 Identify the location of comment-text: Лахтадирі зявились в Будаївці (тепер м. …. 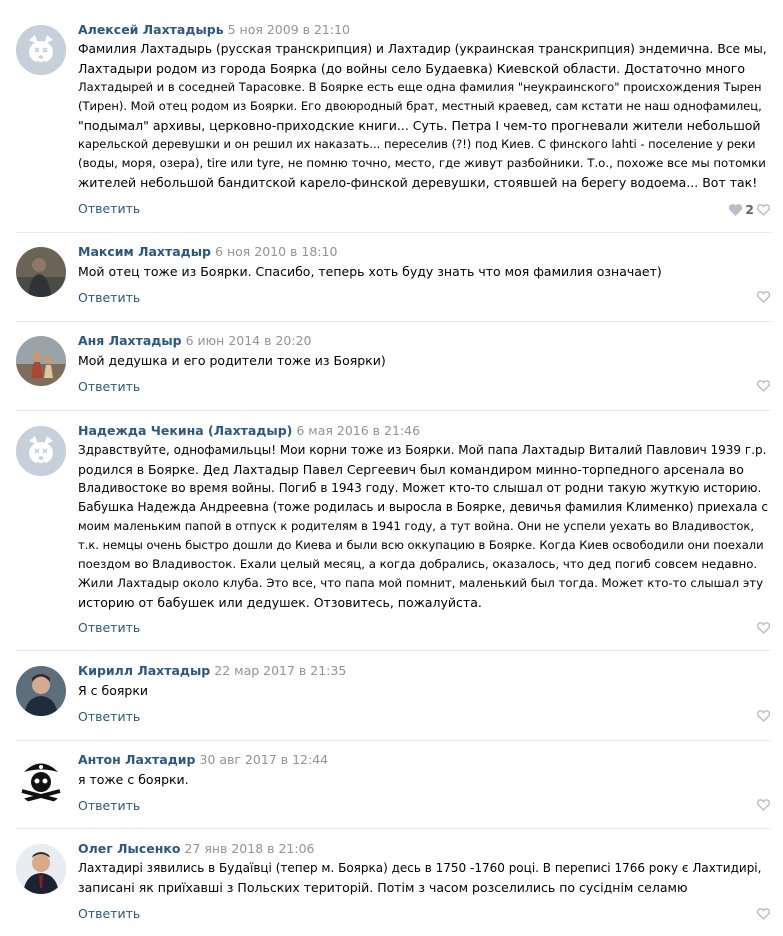
(423, 878).